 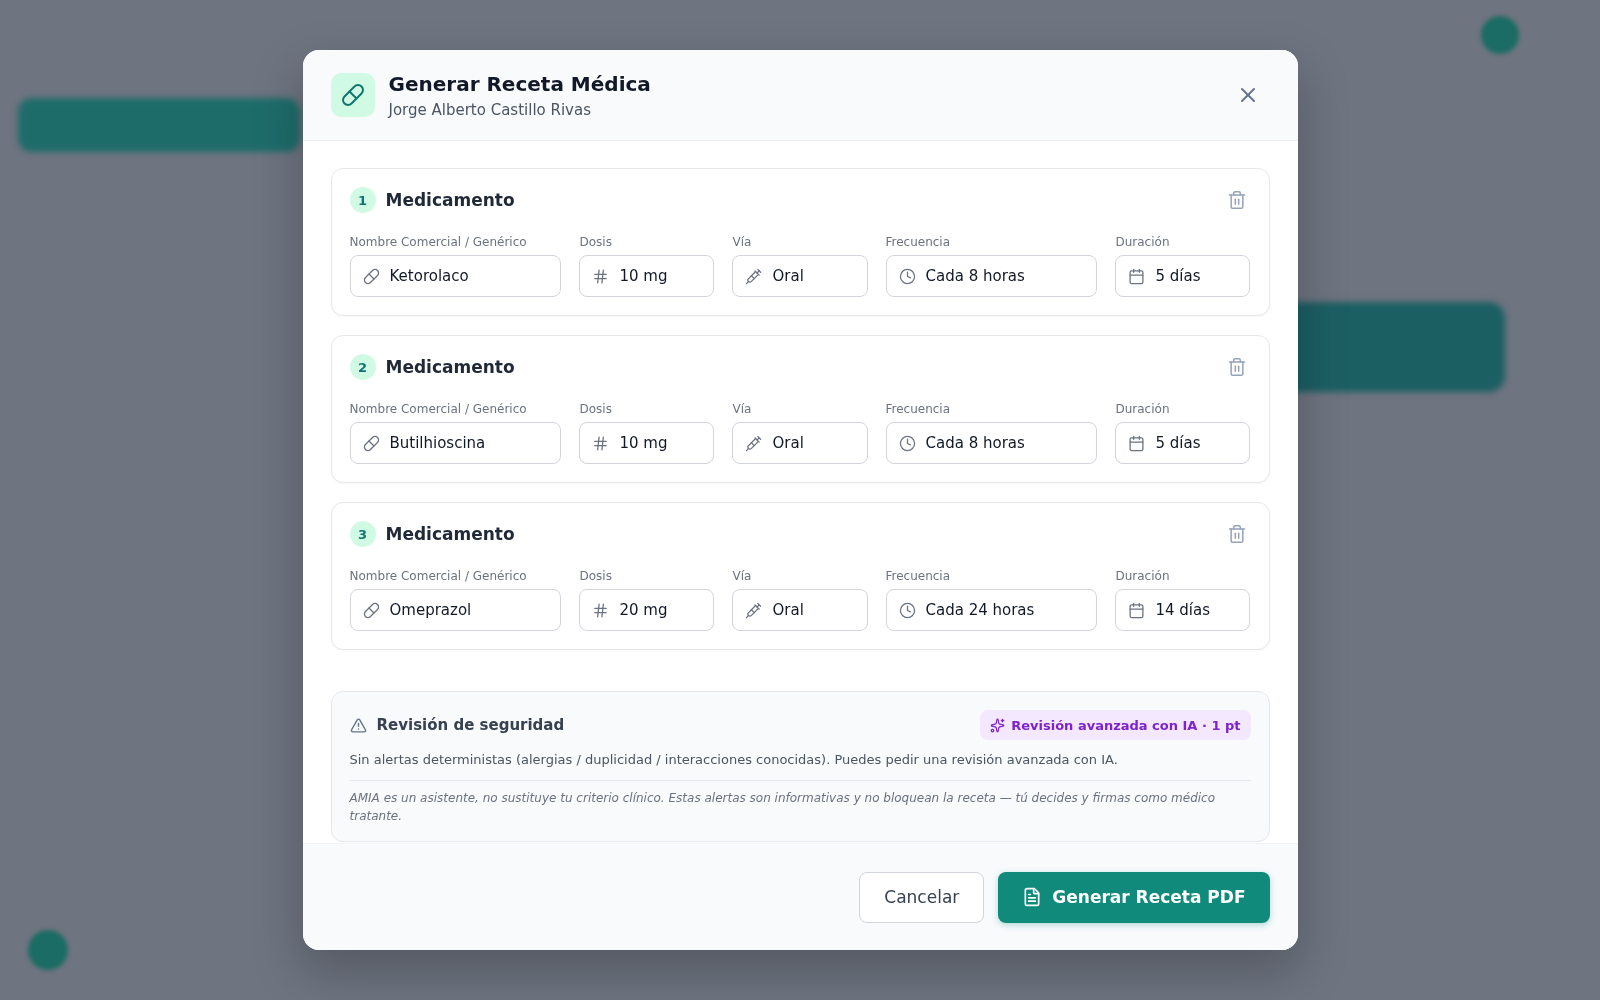 I want to click on item-number: 1, so click(x=362, y=200).